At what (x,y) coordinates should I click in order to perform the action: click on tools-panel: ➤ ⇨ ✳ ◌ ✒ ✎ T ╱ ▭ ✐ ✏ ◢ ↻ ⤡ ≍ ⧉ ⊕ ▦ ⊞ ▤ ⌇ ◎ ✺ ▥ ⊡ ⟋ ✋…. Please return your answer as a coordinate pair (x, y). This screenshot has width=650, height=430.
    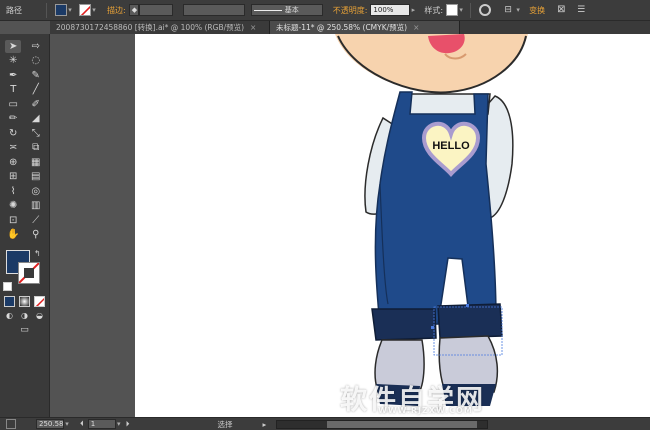
    Looking at the image, I should click on (25, 225).